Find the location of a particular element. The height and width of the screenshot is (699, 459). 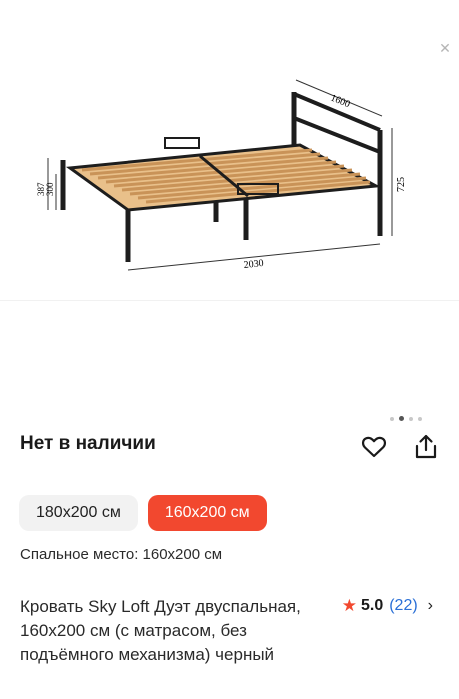

favorite-button is located at coordinates (374, 447).